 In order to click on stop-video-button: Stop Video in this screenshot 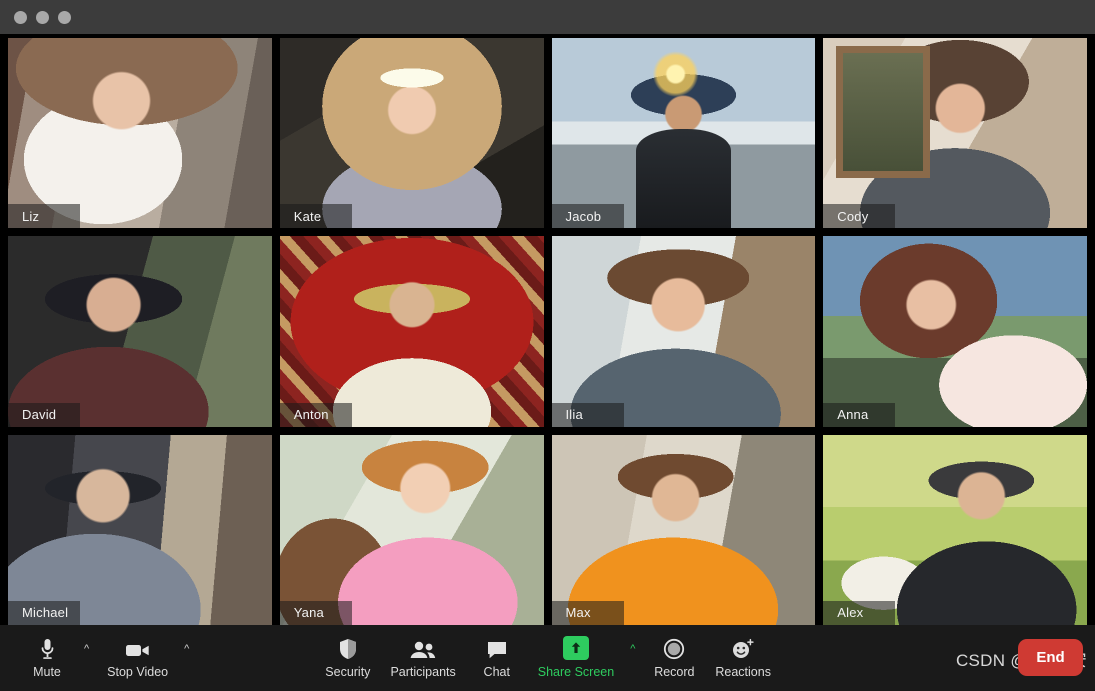, I will do `click(137, 658)`.